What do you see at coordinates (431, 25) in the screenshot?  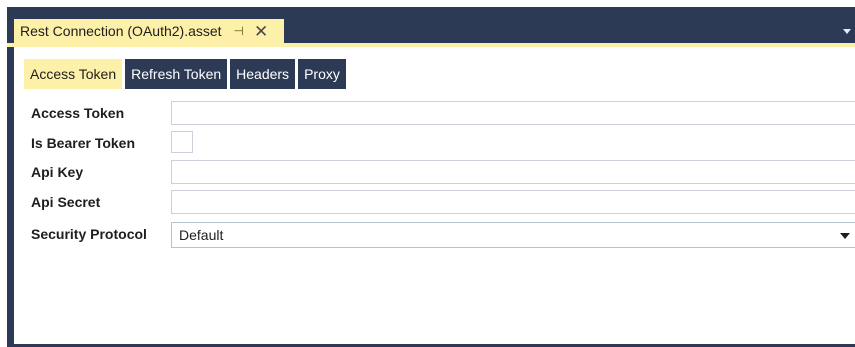 I see `document-tab-strip: Rest Connection (OAuth2).asset ⊣ ✕` at bounding box center [431, 25].